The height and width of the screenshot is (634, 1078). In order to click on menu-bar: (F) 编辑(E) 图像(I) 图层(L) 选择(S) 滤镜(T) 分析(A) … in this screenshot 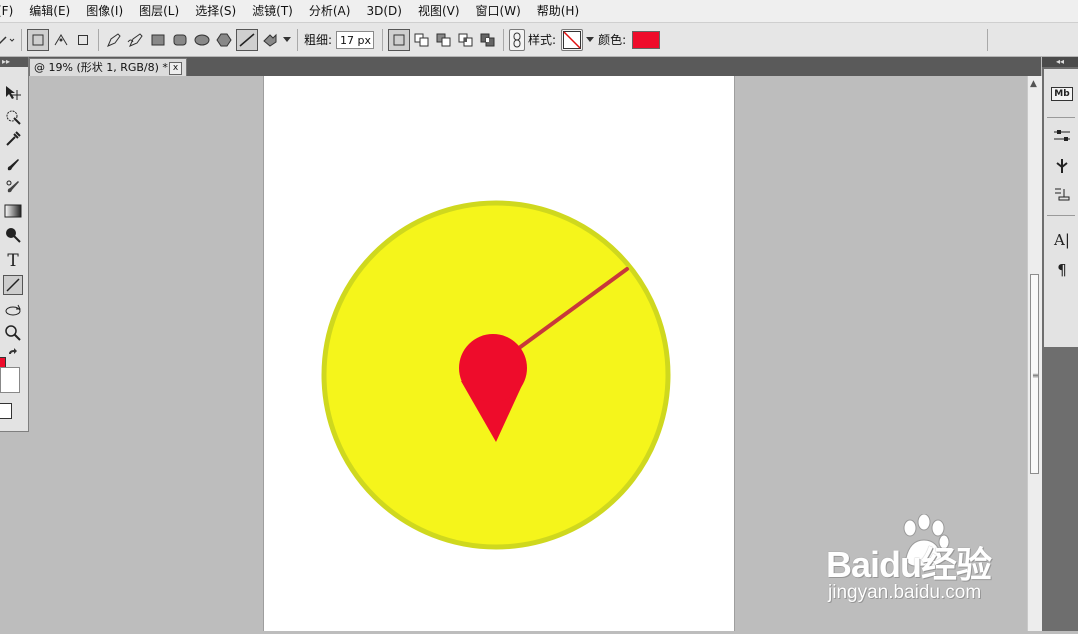, I will do `click(539, 11)`.